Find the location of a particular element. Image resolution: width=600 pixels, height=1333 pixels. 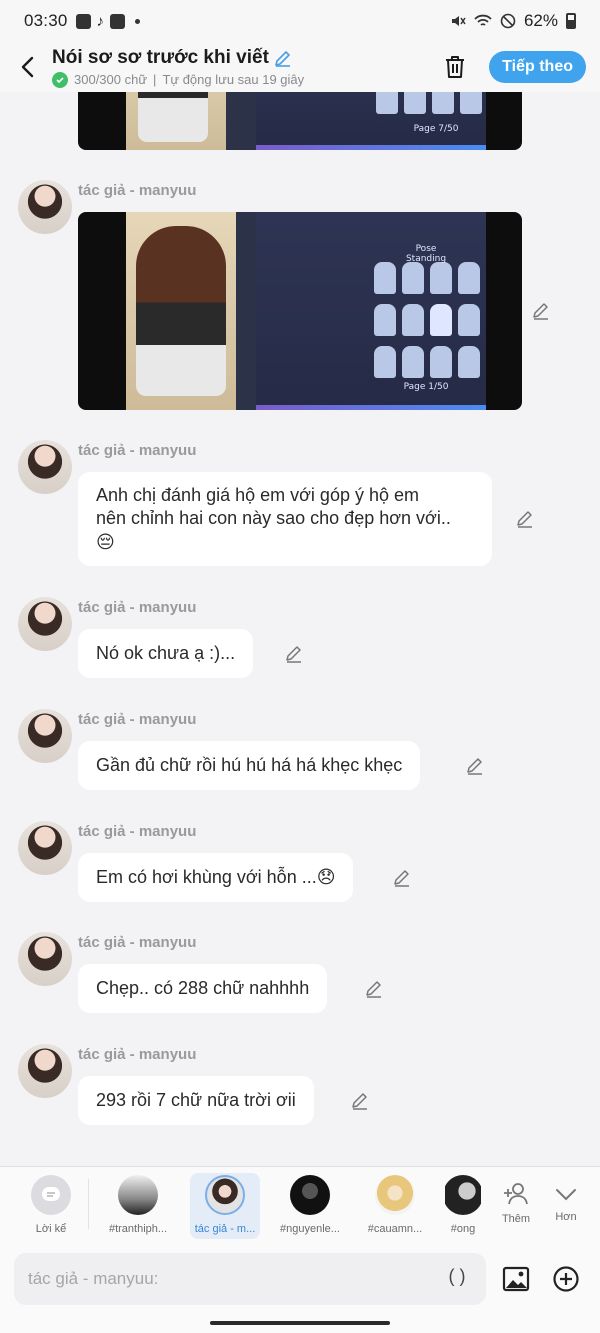

edit-title-button is located at coordinates (283, 58).